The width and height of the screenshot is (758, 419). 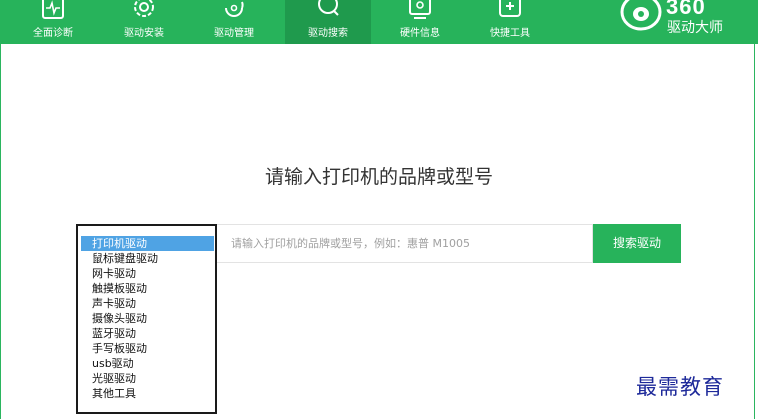 I want to click on search-headline: 请输入打印机的品牌或型号, so click(x=378, y=177).